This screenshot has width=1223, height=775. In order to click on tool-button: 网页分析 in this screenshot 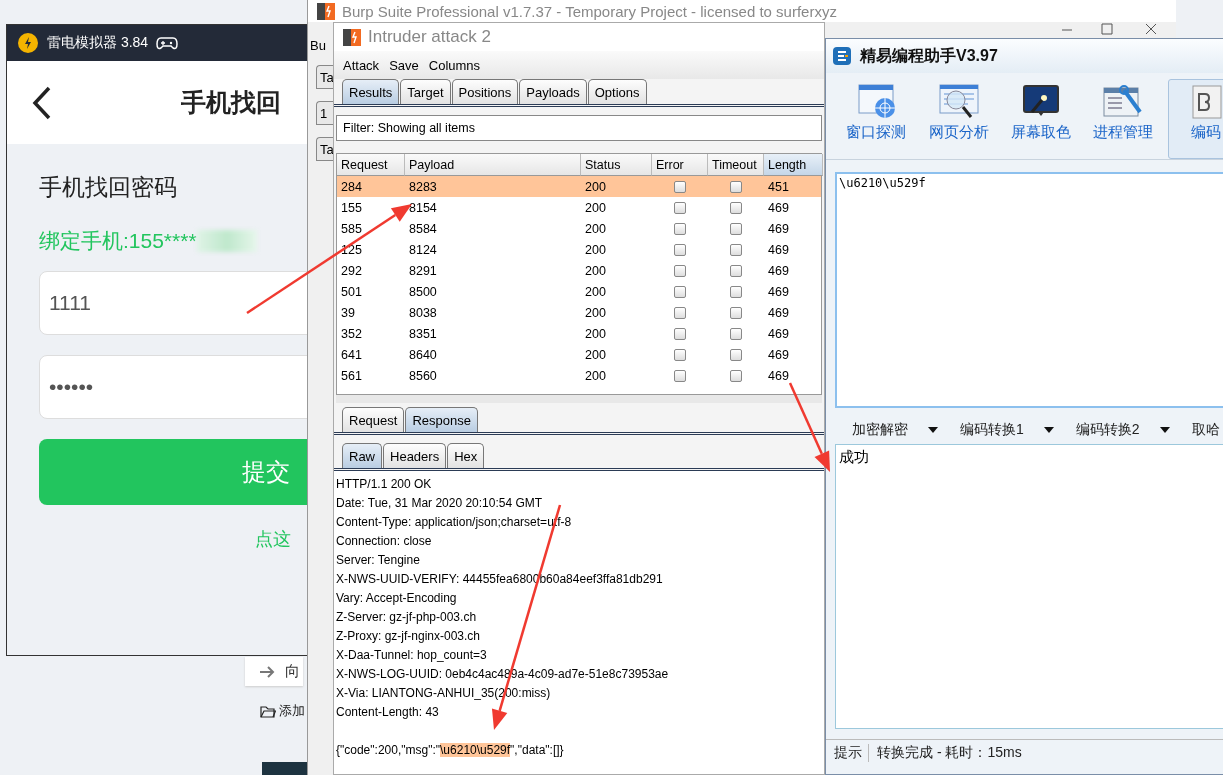, I will do `click(958, 119)`.